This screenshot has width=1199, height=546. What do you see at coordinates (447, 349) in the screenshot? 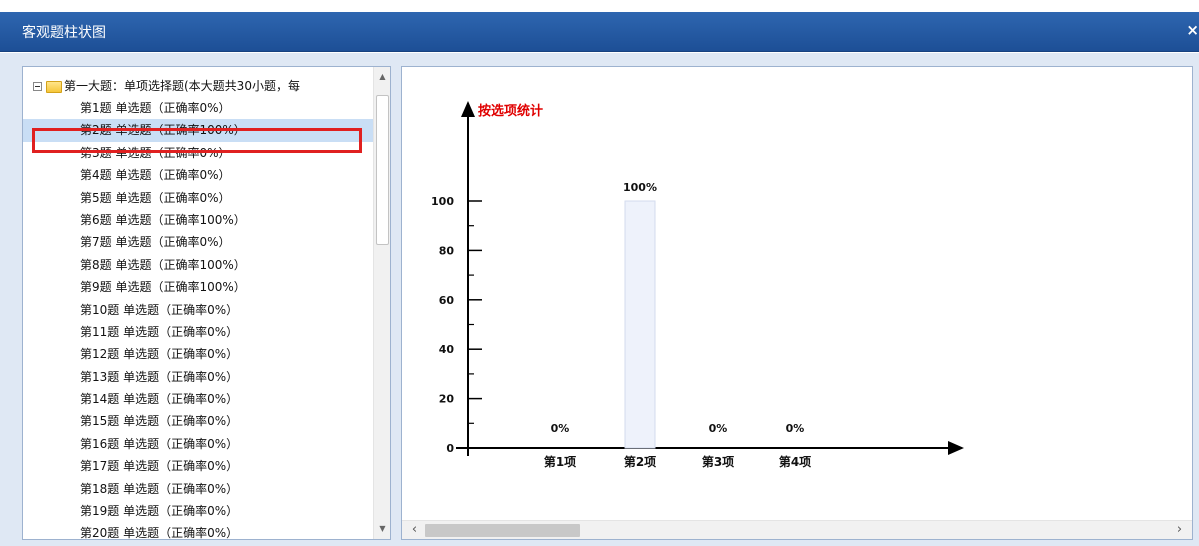
I see `y-tick-label-40: 40` at bounding box center [447, 349].